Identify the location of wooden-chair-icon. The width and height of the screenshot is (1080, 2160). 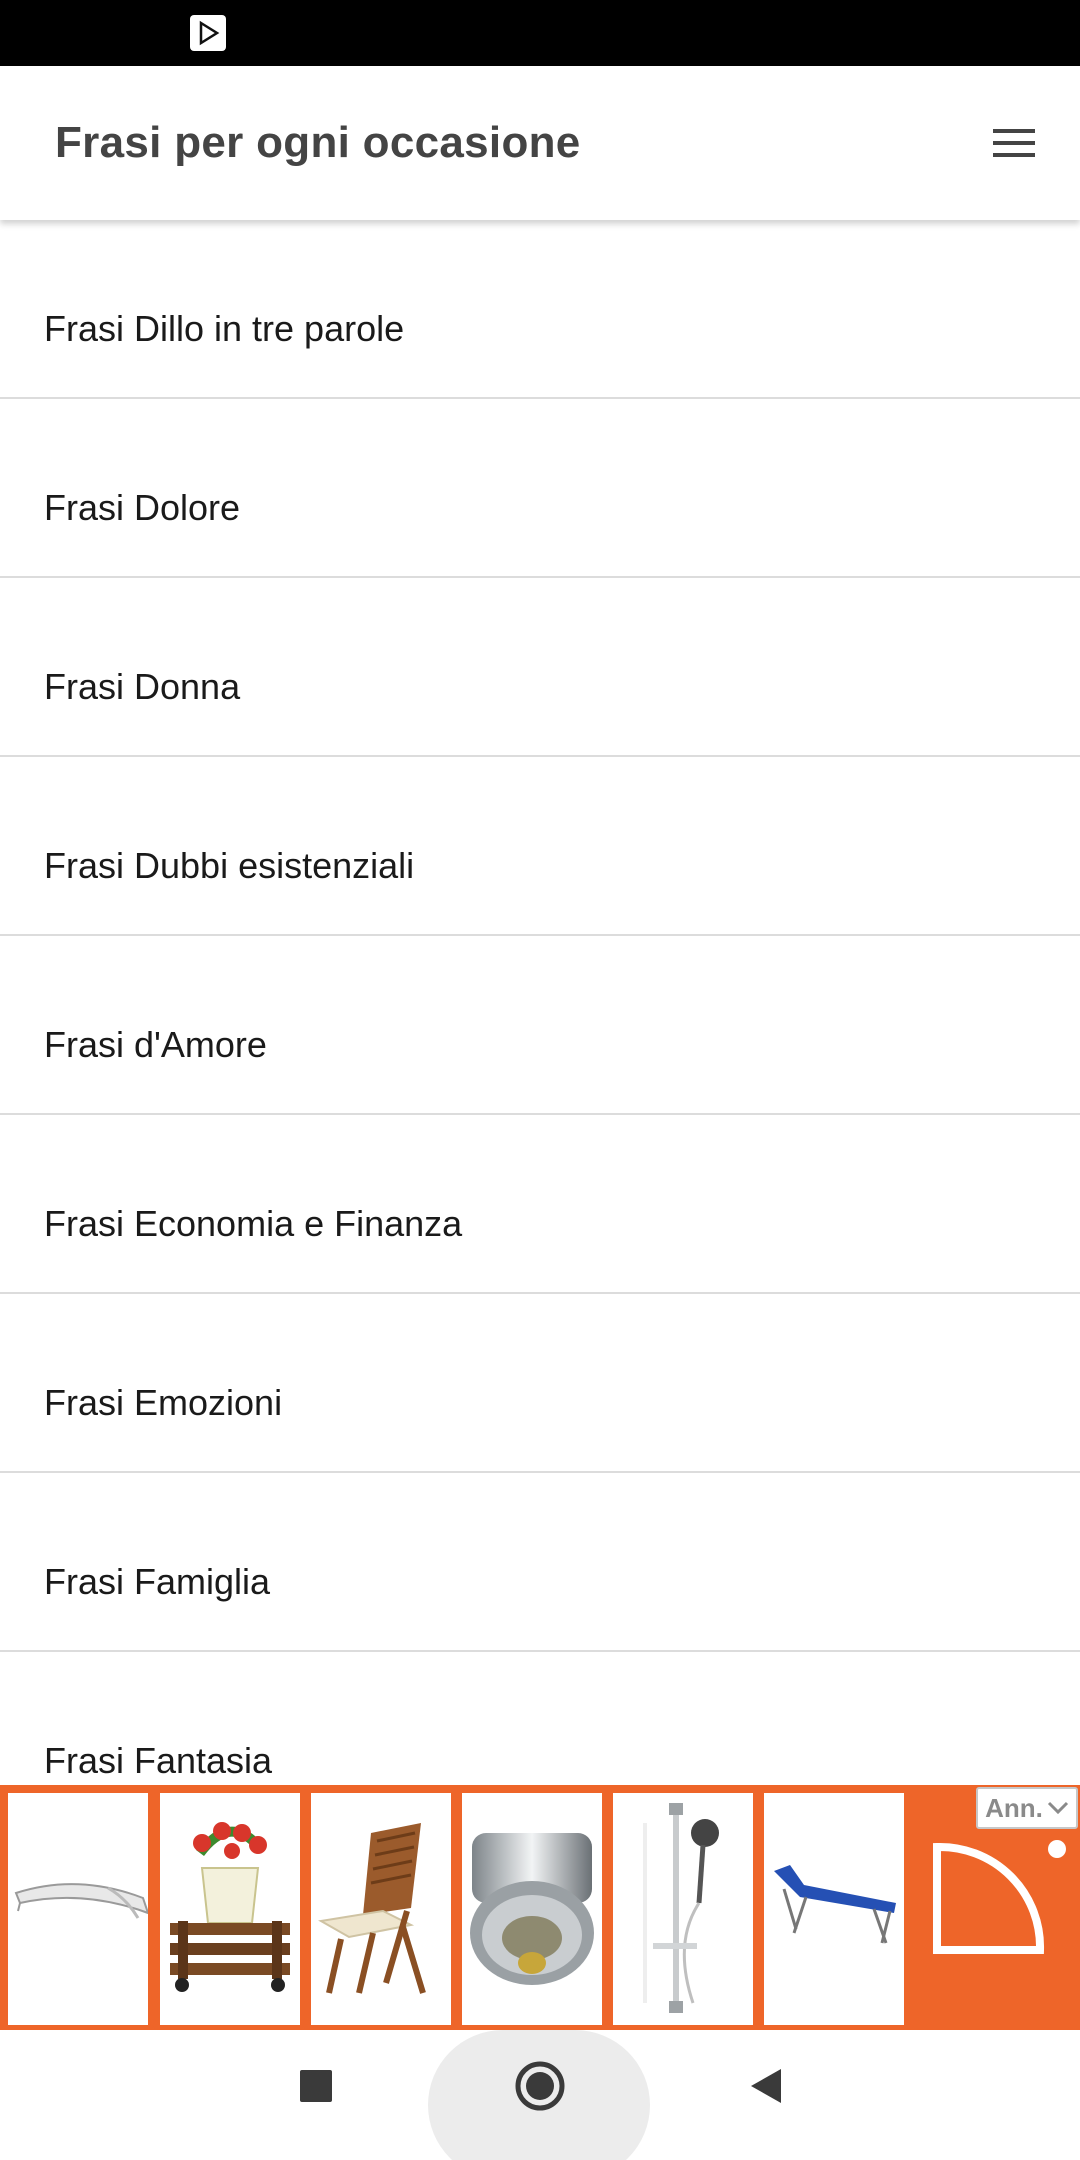
(372, 1908).